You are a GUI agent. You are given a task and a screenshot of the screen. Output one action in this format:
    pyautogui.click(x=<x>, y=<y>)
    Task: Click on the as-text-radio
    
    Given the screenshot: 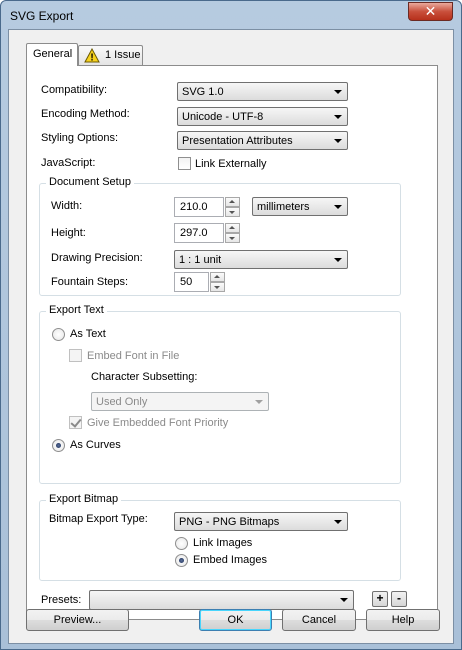 What is the action you would take?
    pyautogui.click(x=58, y=334)
    